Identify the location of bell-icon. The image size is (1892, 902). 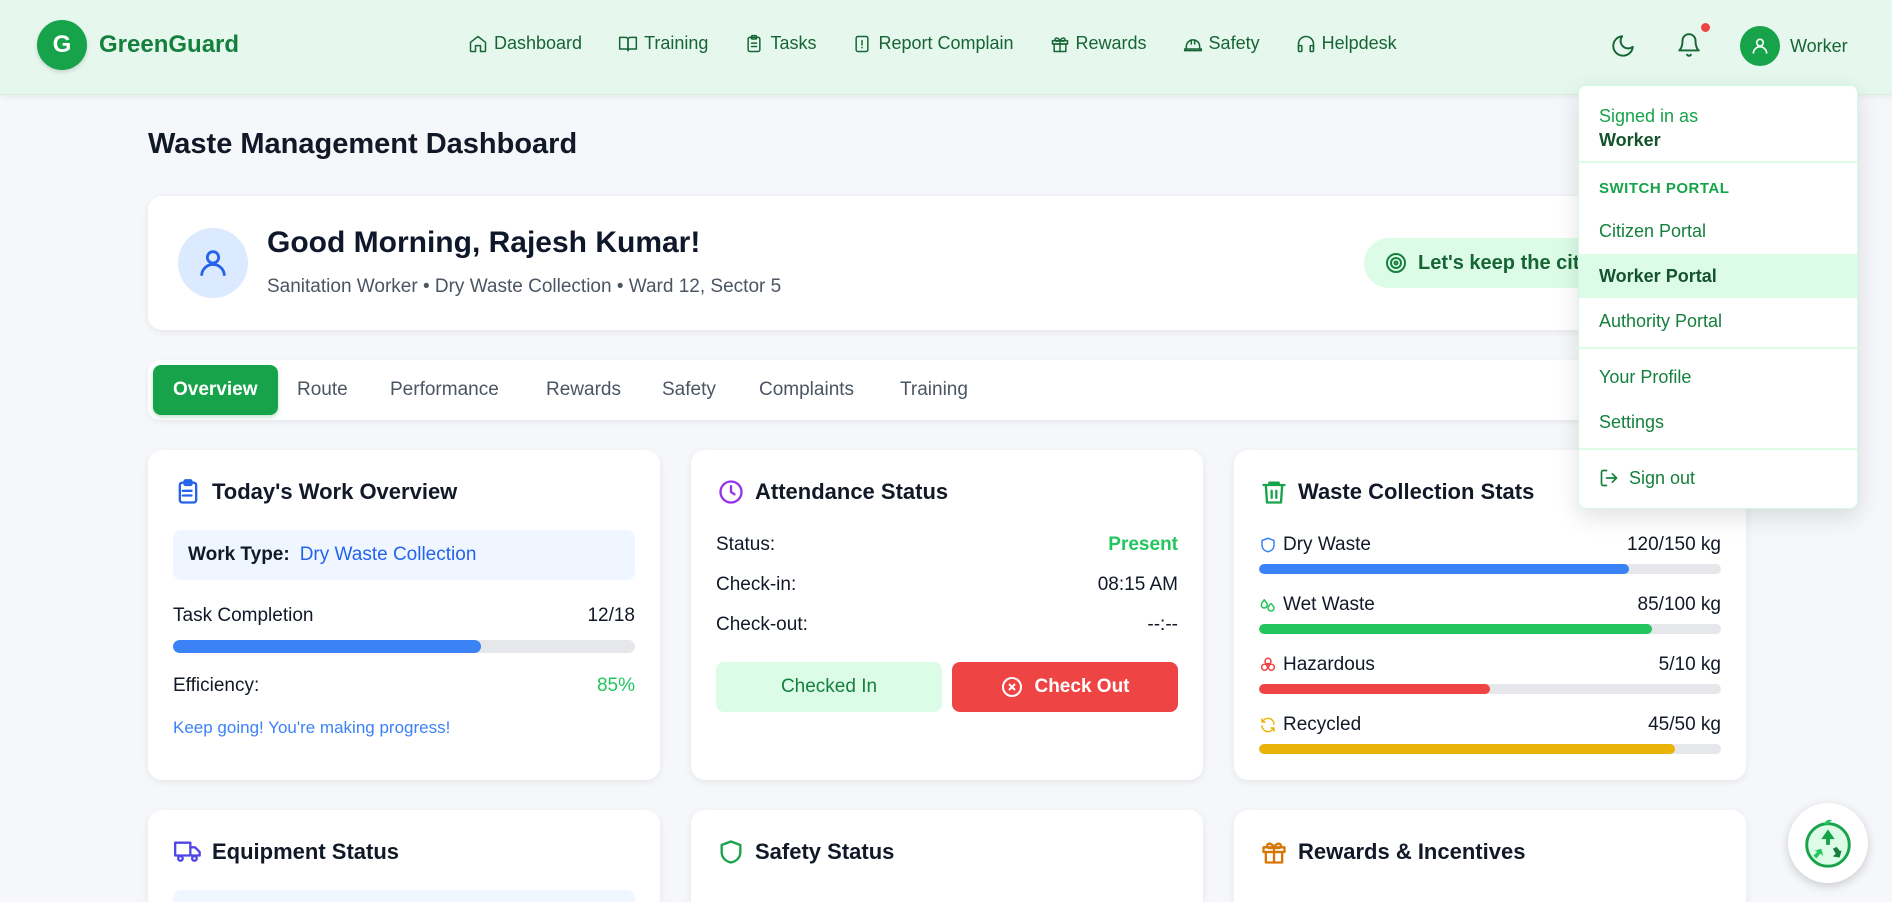
(1689, 45).